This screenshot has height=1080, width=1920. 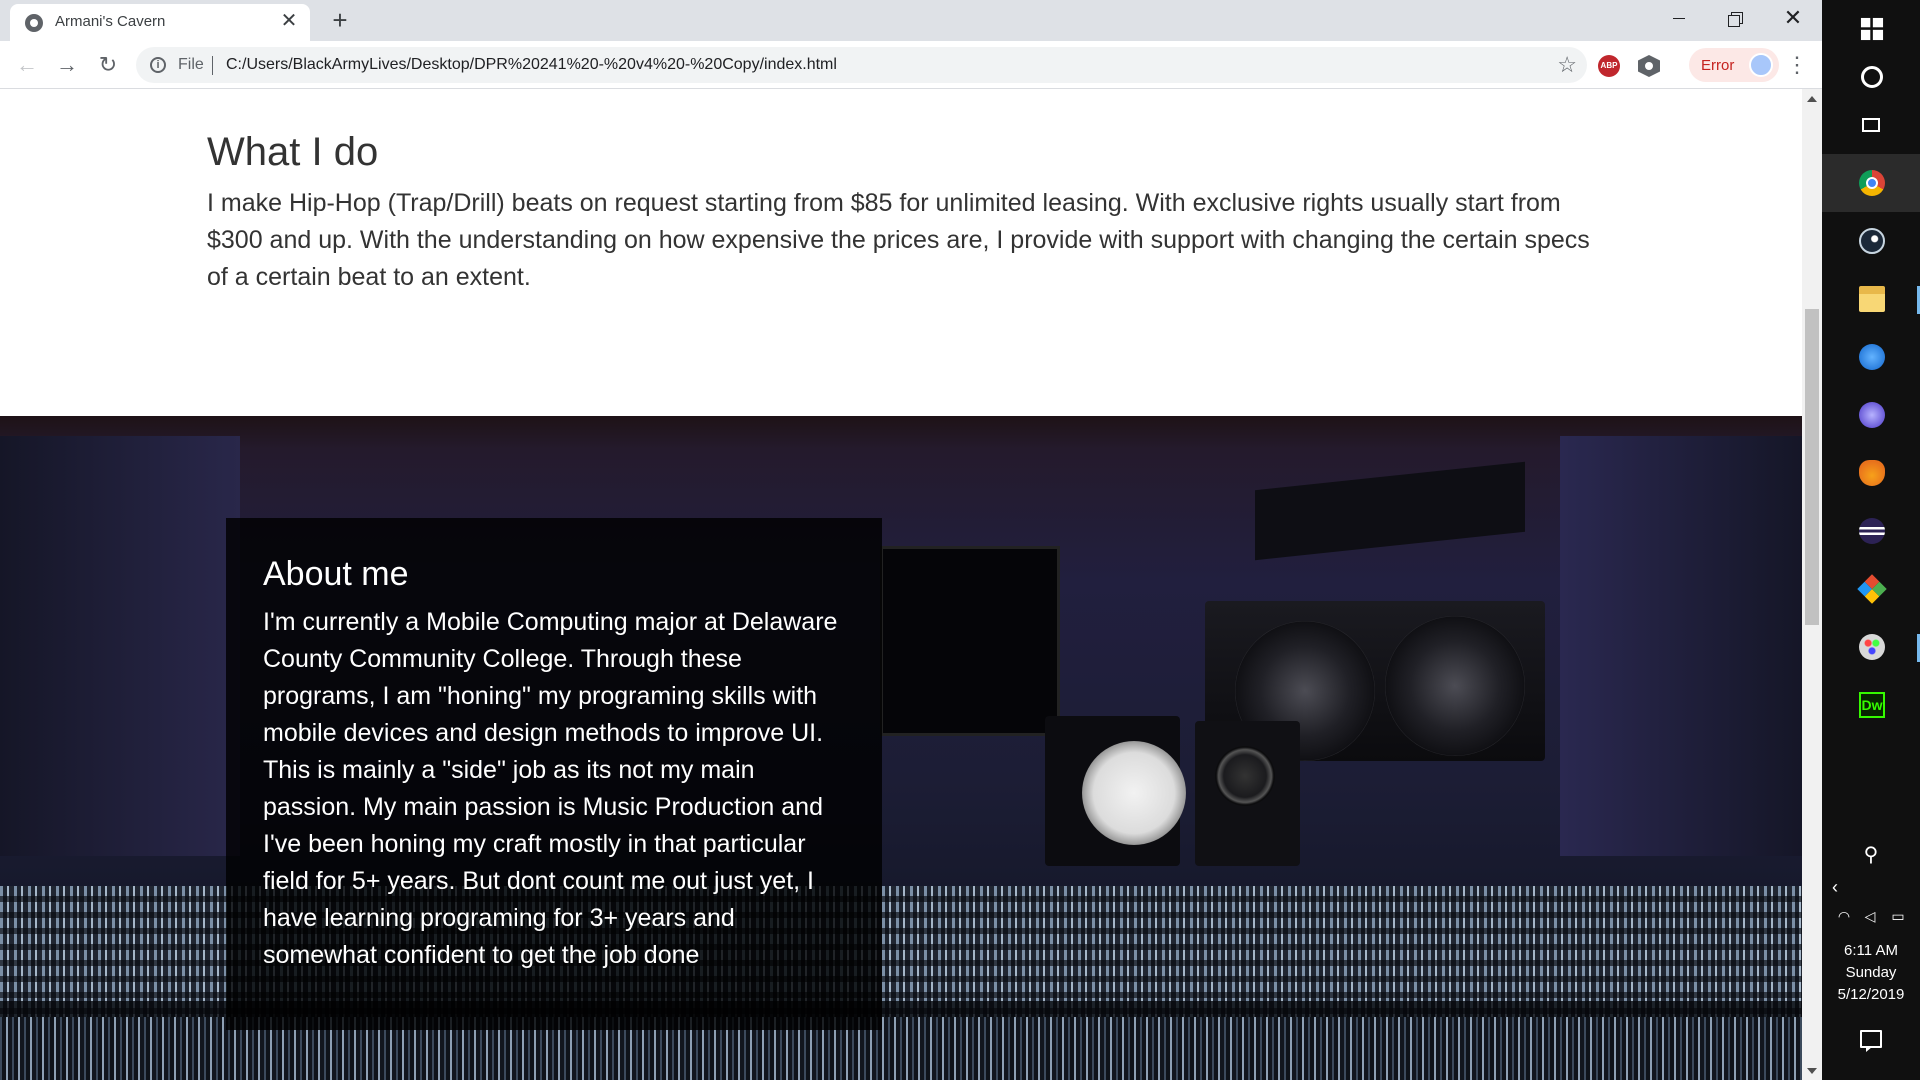 What do you see at coordinates (1567, 65) in the screenshot?
I see `star-icon: ☆` at bounding box center [1567, 65].